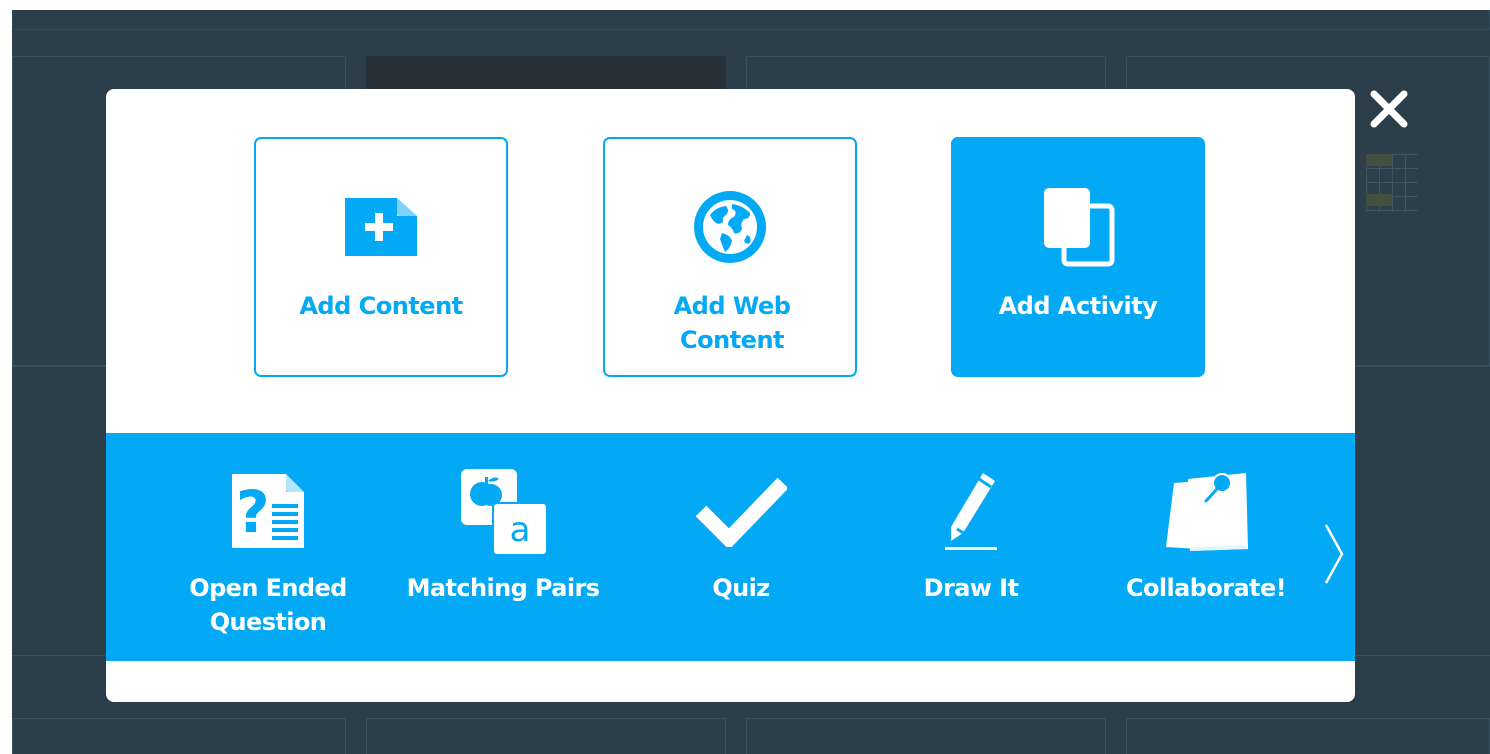 This screenshot has height=754, width=1490. Describe the element at coordinates (268, 559) in the screenshot. I see `activity-open-ended-question: ? Open Ended Question` at that location.